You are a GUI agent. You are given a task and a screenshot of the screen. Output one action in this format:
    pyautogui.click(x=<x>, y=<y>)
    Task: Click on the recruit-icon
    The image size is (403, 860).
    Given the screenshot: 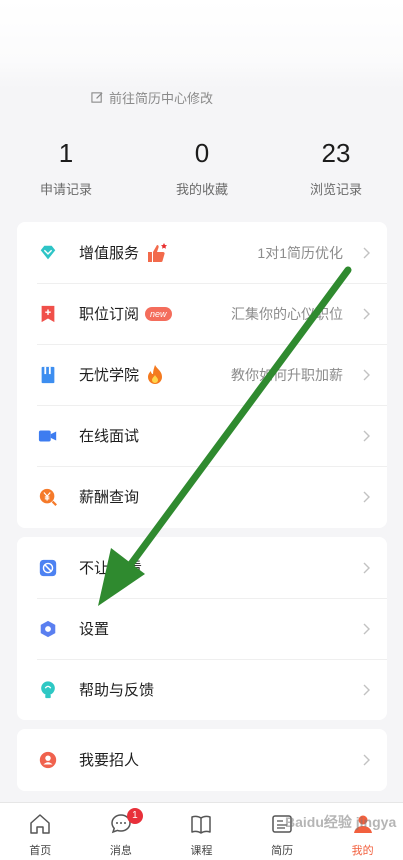 What is the action you would take?
    pyautogui.click(x=48, y=760)
    